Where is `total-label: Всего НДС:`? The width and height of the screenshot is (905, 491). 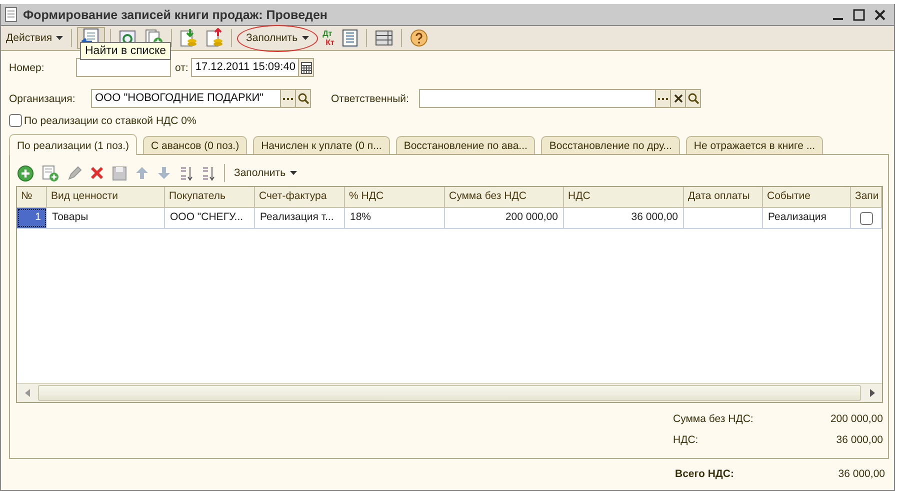
total-label: Всего НДС: is located at coordinates (705, 475).